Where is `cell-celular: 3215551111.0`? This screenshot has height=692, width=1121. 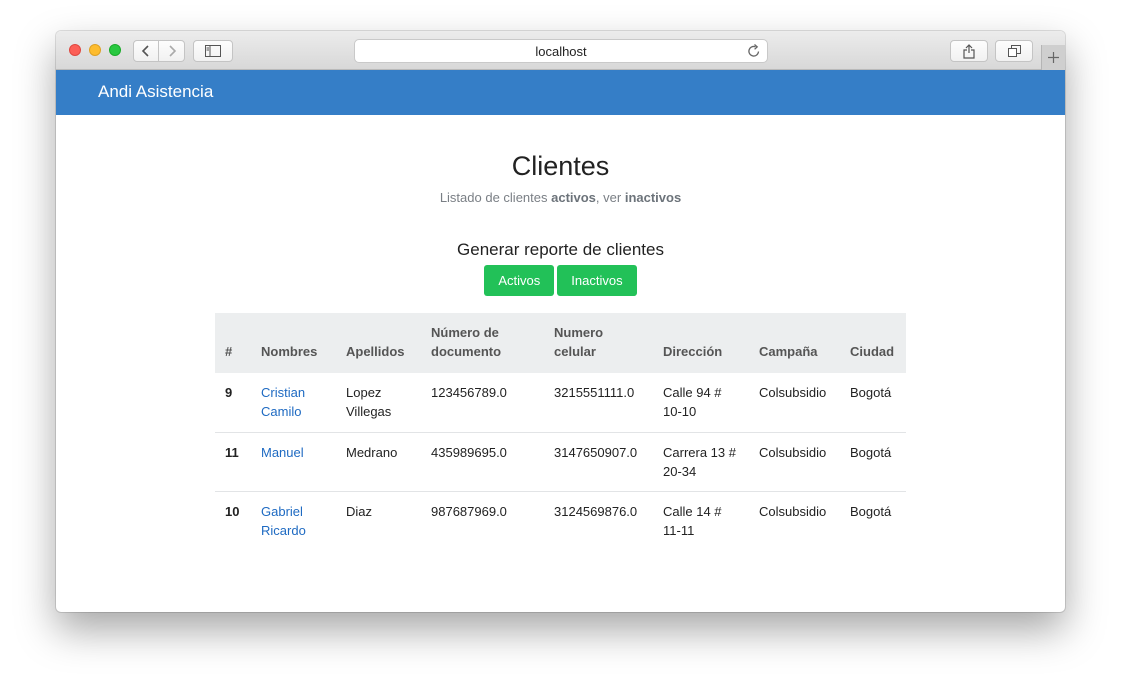
cell-celular: 3215551111.0 is located at coordinates (594, 392).